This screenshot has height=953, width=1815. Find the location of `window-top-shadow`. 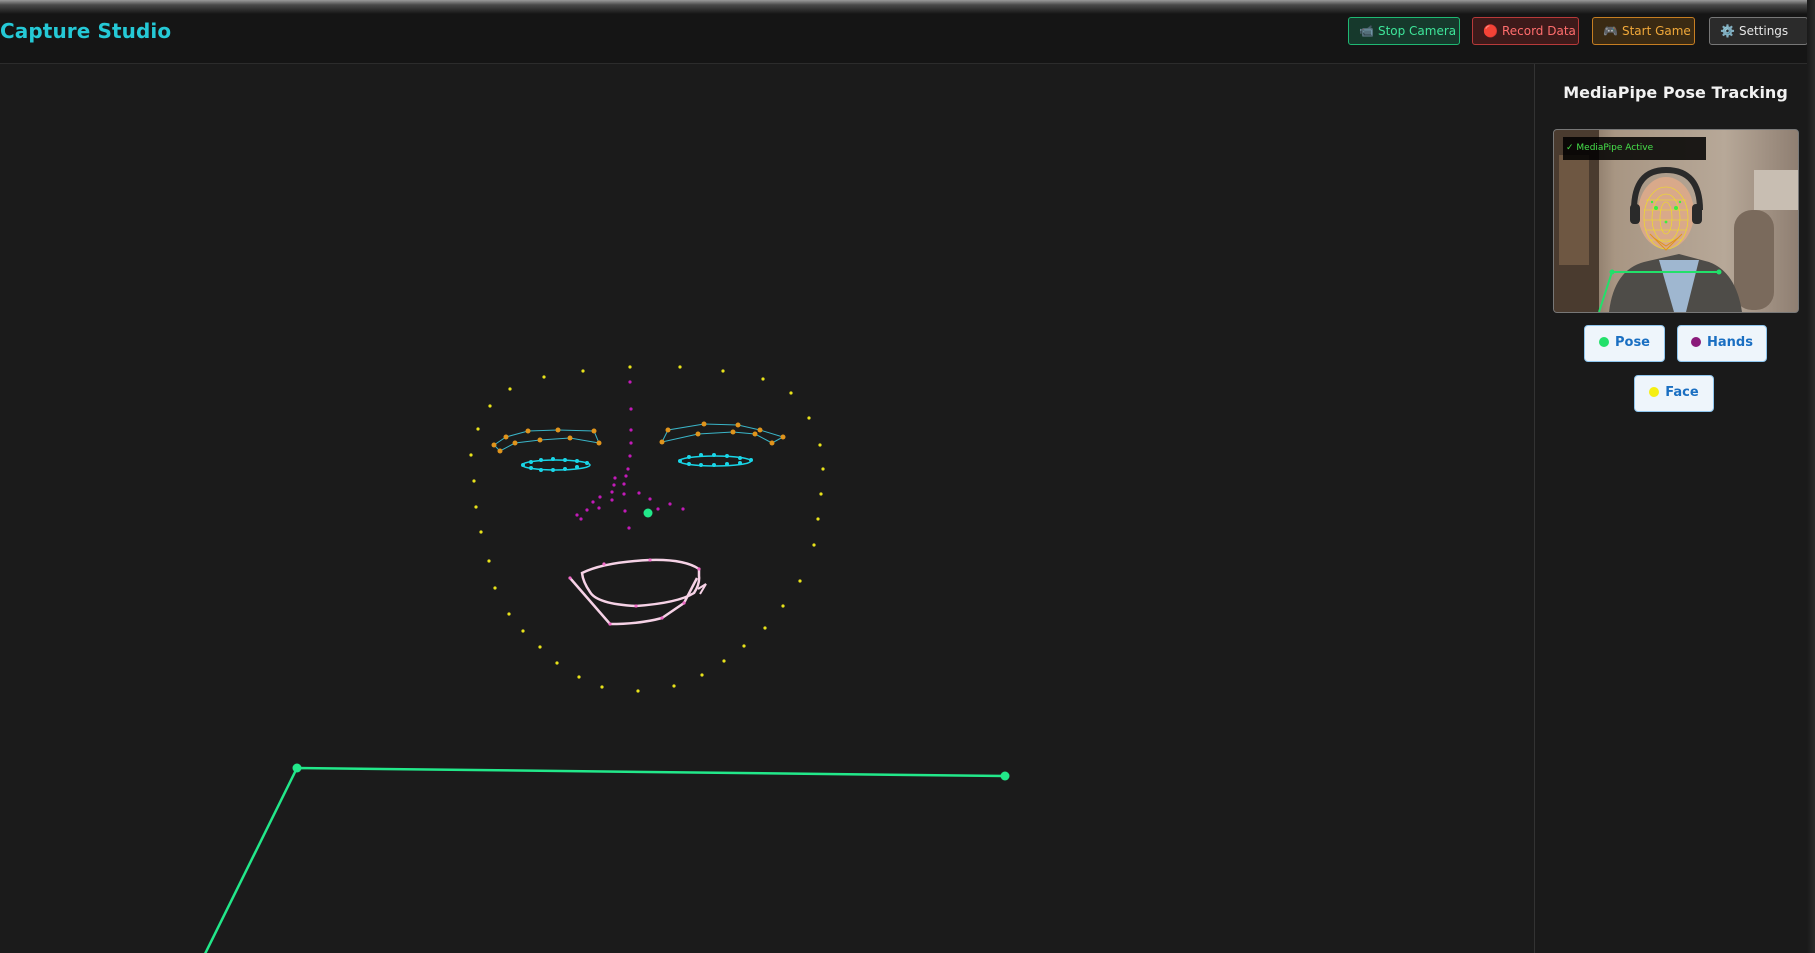

window-top-shadow is located at coordinates (907, 7).